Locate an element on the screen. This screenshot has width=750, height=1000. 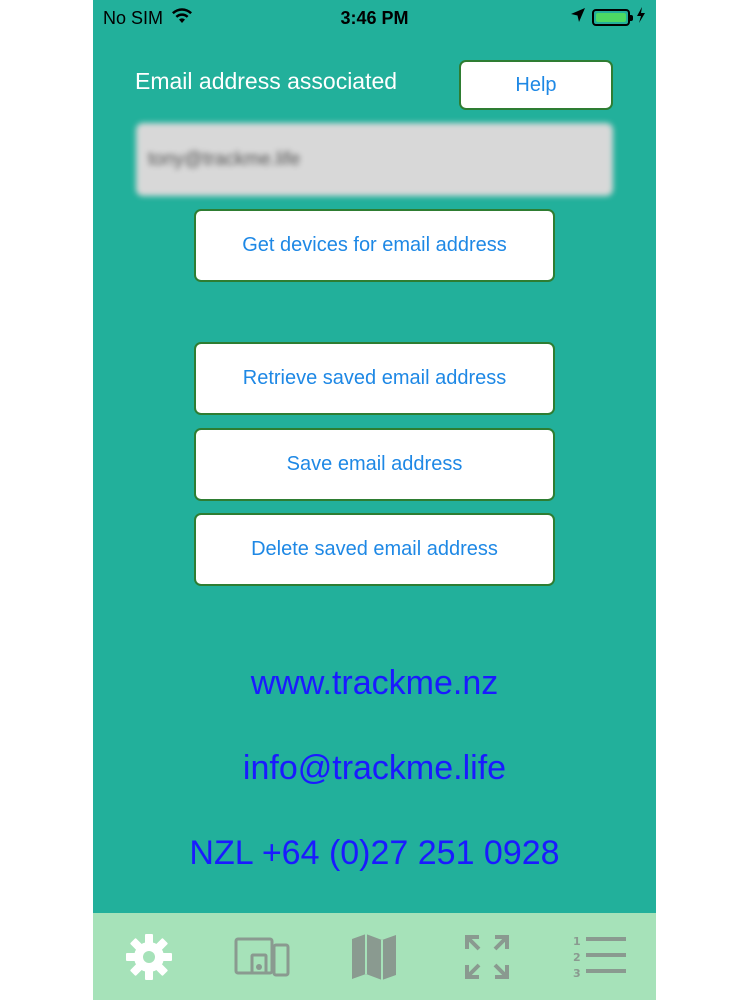
svg-text: 3 is located at coordinates (577, 973).